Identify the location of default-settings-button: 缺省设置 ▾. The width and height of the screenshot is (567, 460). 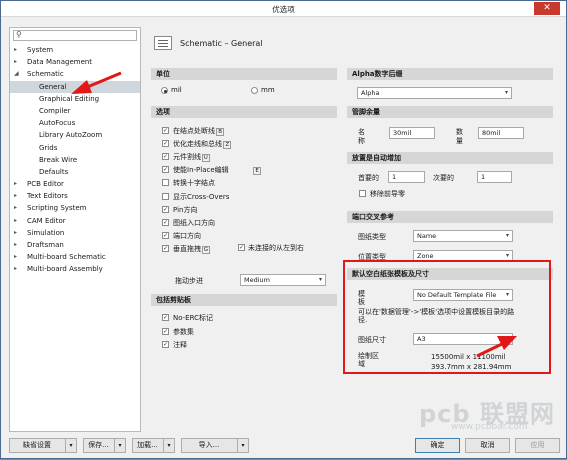
(43, 445).